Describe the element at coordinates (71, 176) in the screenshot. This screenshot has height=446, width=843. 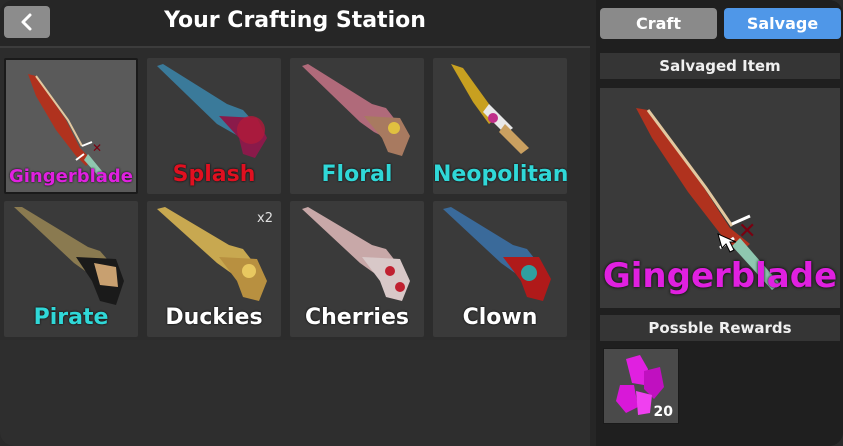
I see `item-label: Gingerblade` at that location.